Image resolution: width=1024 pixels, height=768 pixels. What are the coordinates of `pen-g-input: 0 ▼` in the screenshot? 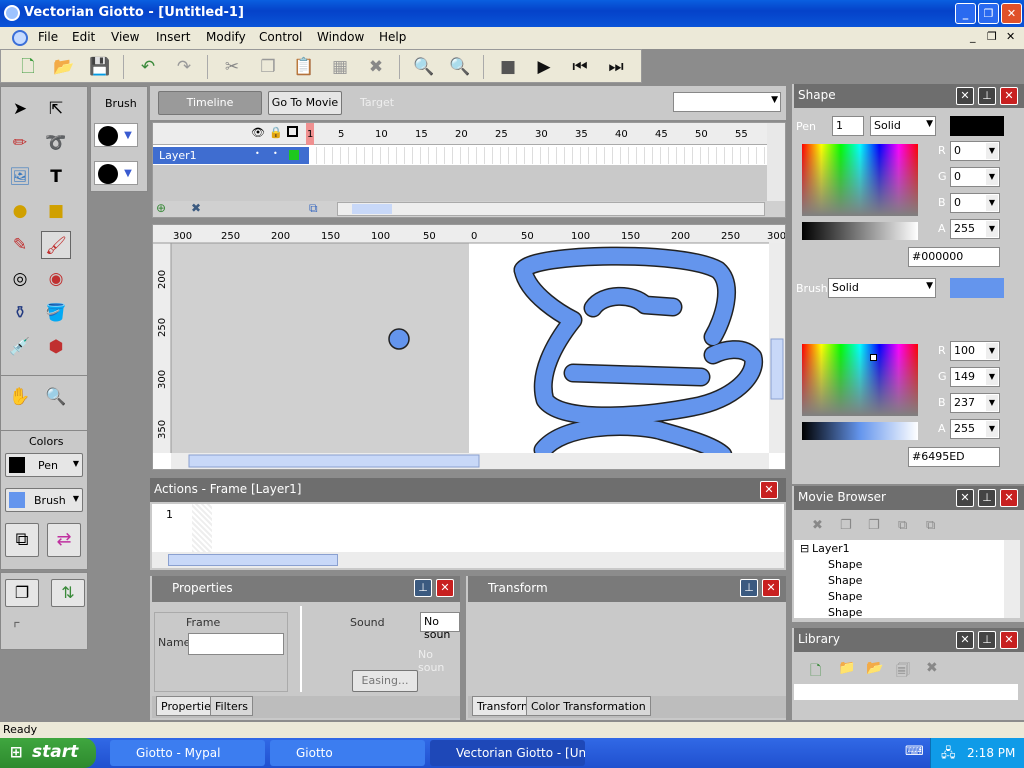 It's located at (975, 177).